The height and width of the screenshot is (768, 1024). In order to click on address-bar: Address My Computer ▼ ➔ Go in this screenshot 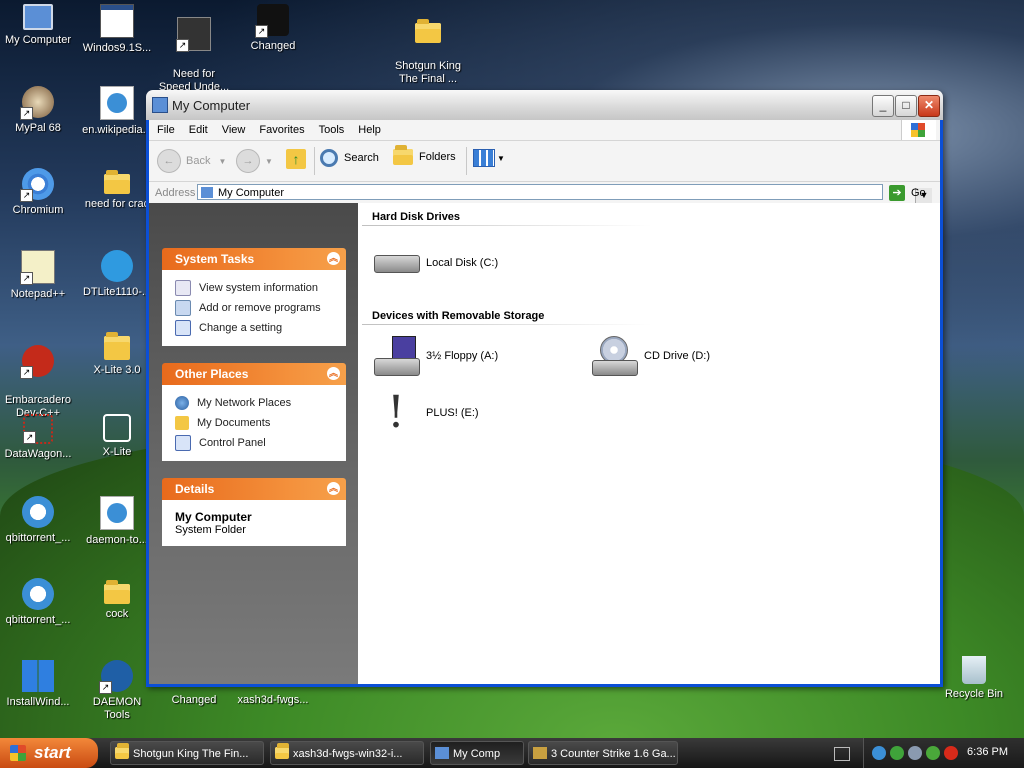, I will do `click(544, 193)`.